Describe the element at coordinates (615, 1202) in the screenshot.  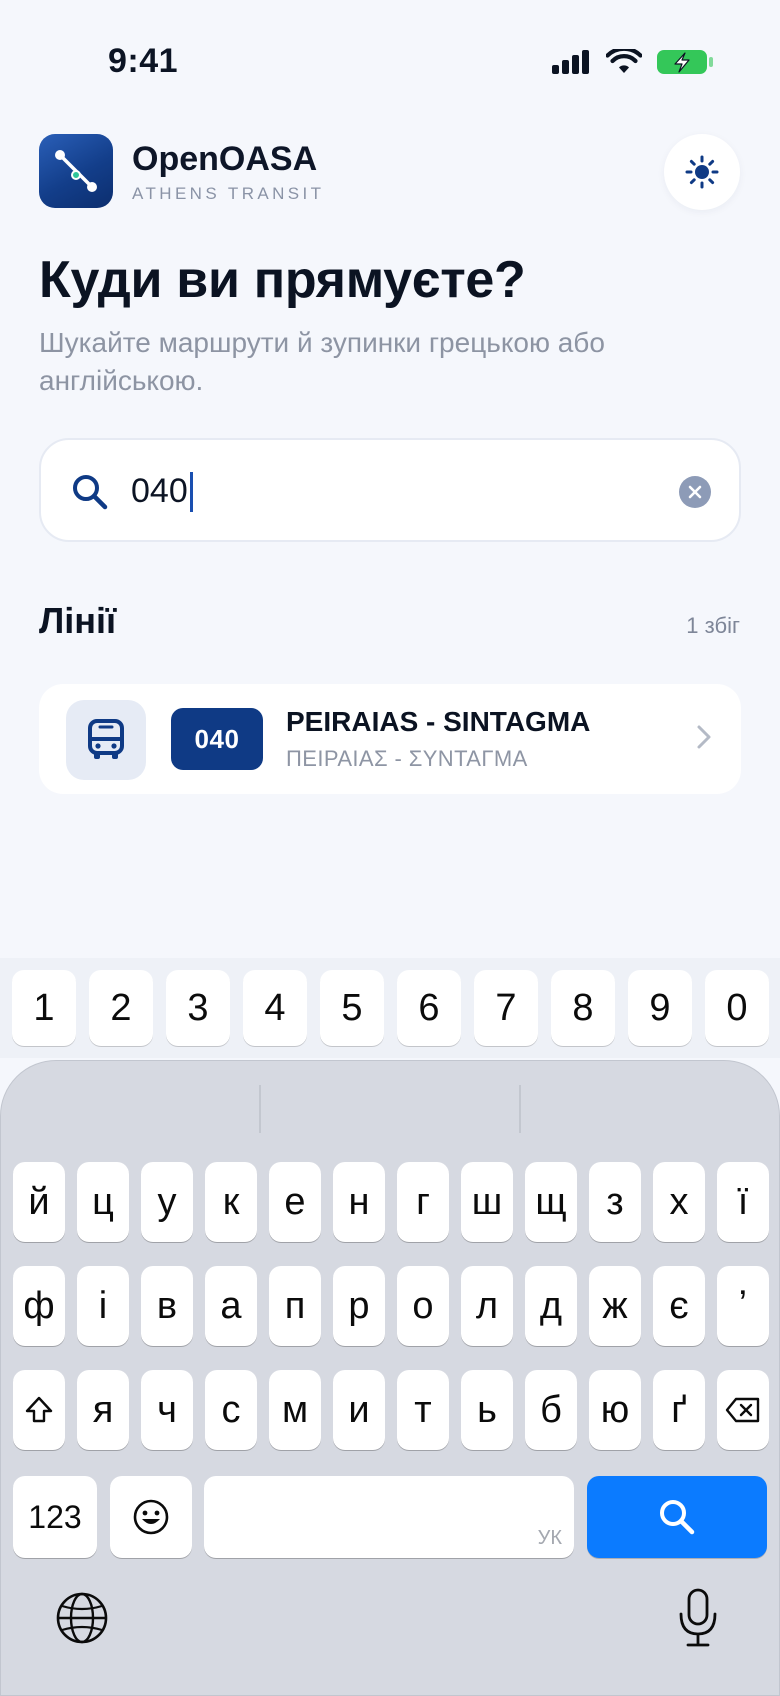
I see `key-letter: з` at that location.